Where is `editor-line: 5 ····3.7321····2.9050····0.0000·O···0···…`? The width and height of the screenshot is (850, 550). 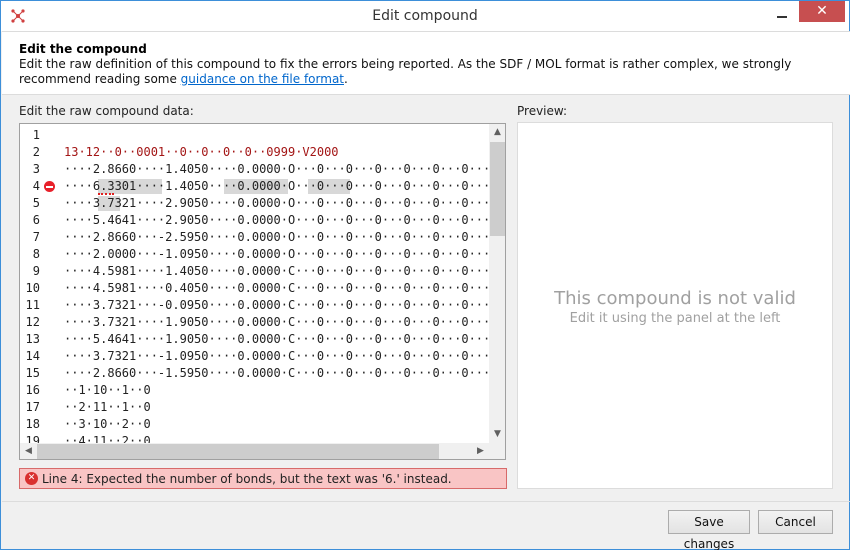 editor-line: 5 ····3.7321····2.9050····0.0000·O···0···… is located at coordinates (258, 203).